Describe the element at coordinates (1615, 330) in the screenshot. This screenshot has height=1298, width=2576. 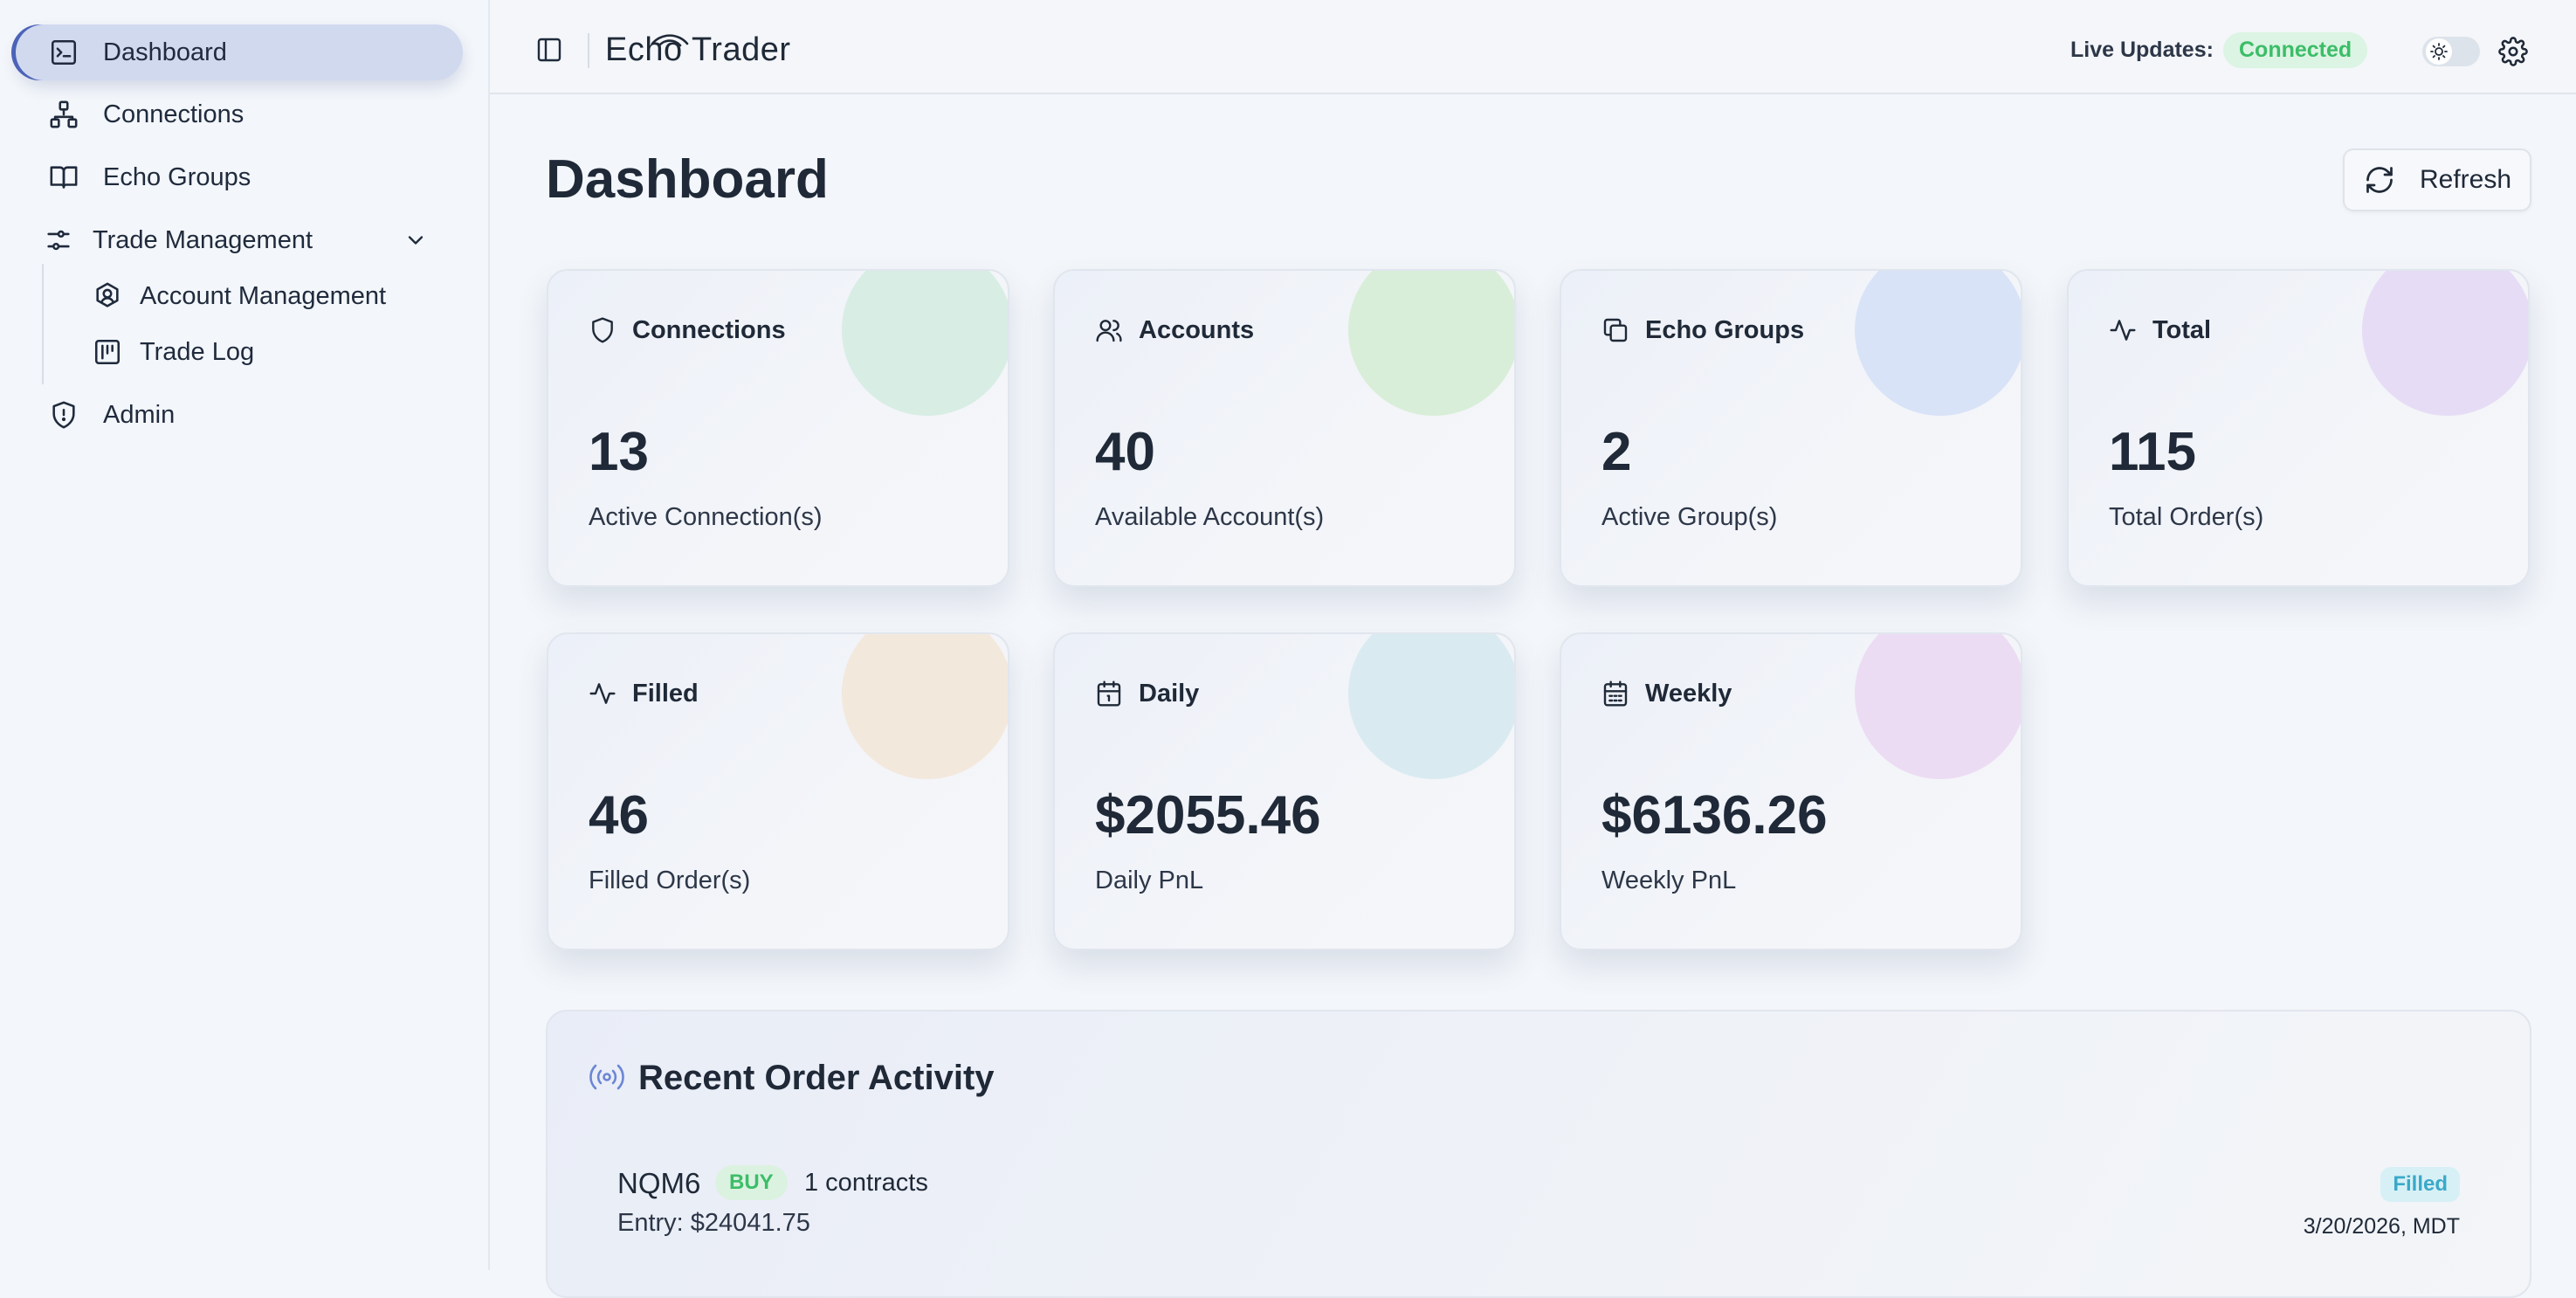
I see `copy-icon` at that location.